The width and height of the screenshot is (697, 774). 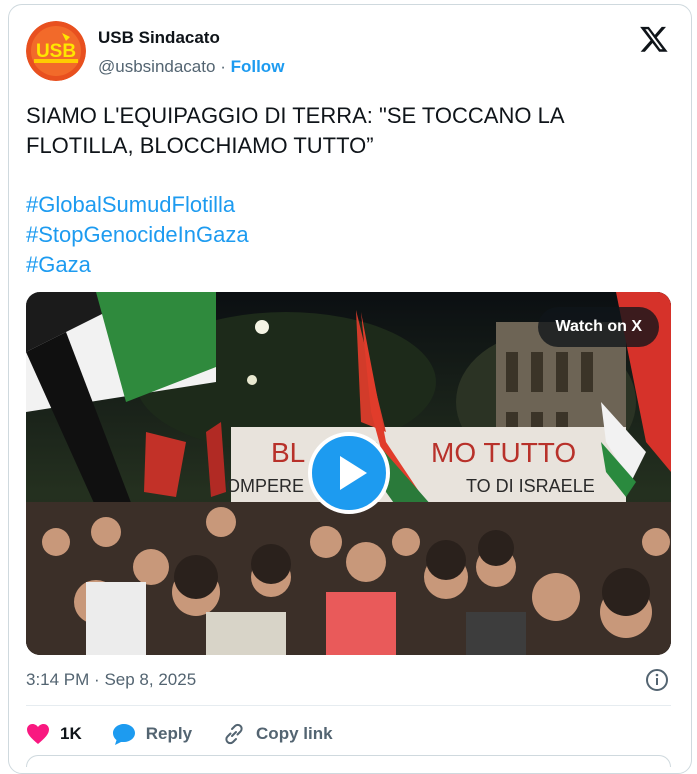 I want to click on hashtag-link: #Gaza, so click(x=137, y=265).